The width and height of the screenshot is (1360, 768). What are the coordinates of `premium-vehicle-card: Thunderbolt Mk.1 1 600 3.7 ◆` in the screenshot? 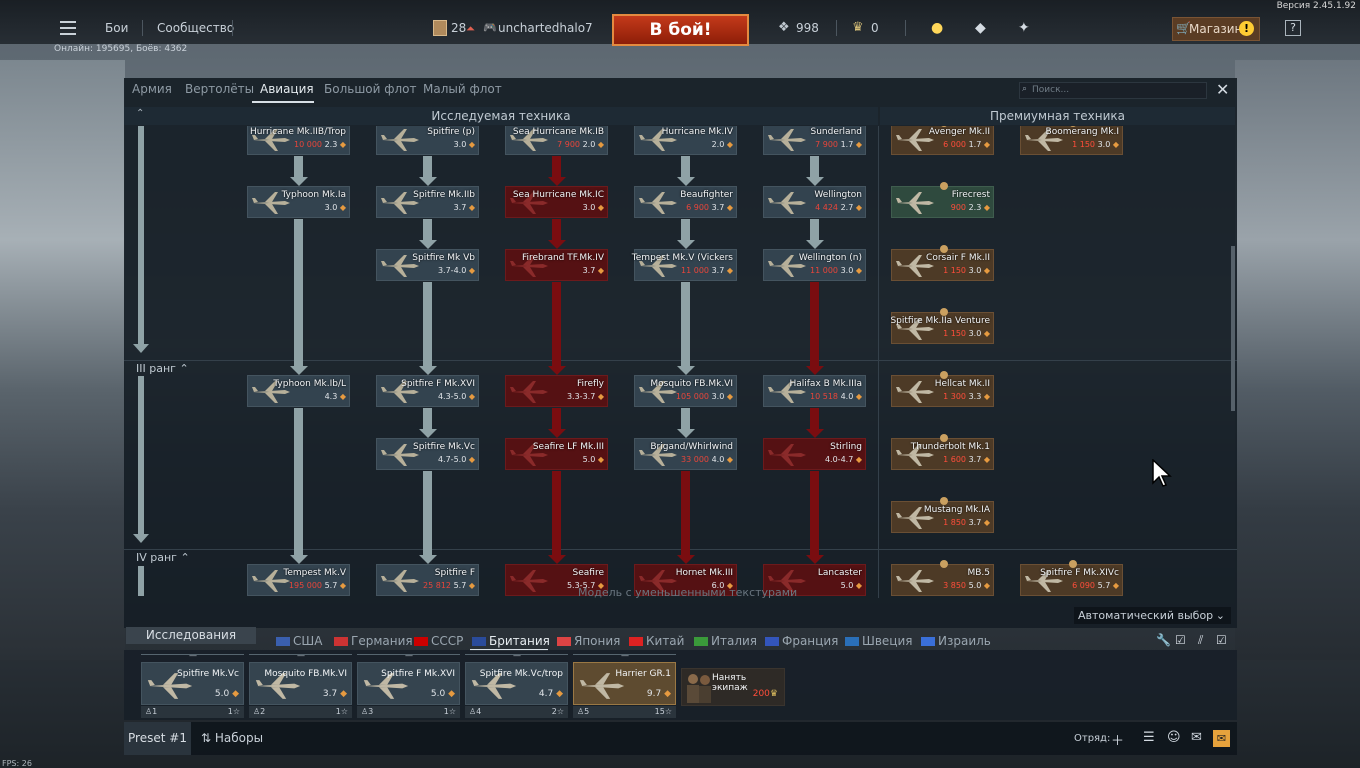 It's located at (942, 452).